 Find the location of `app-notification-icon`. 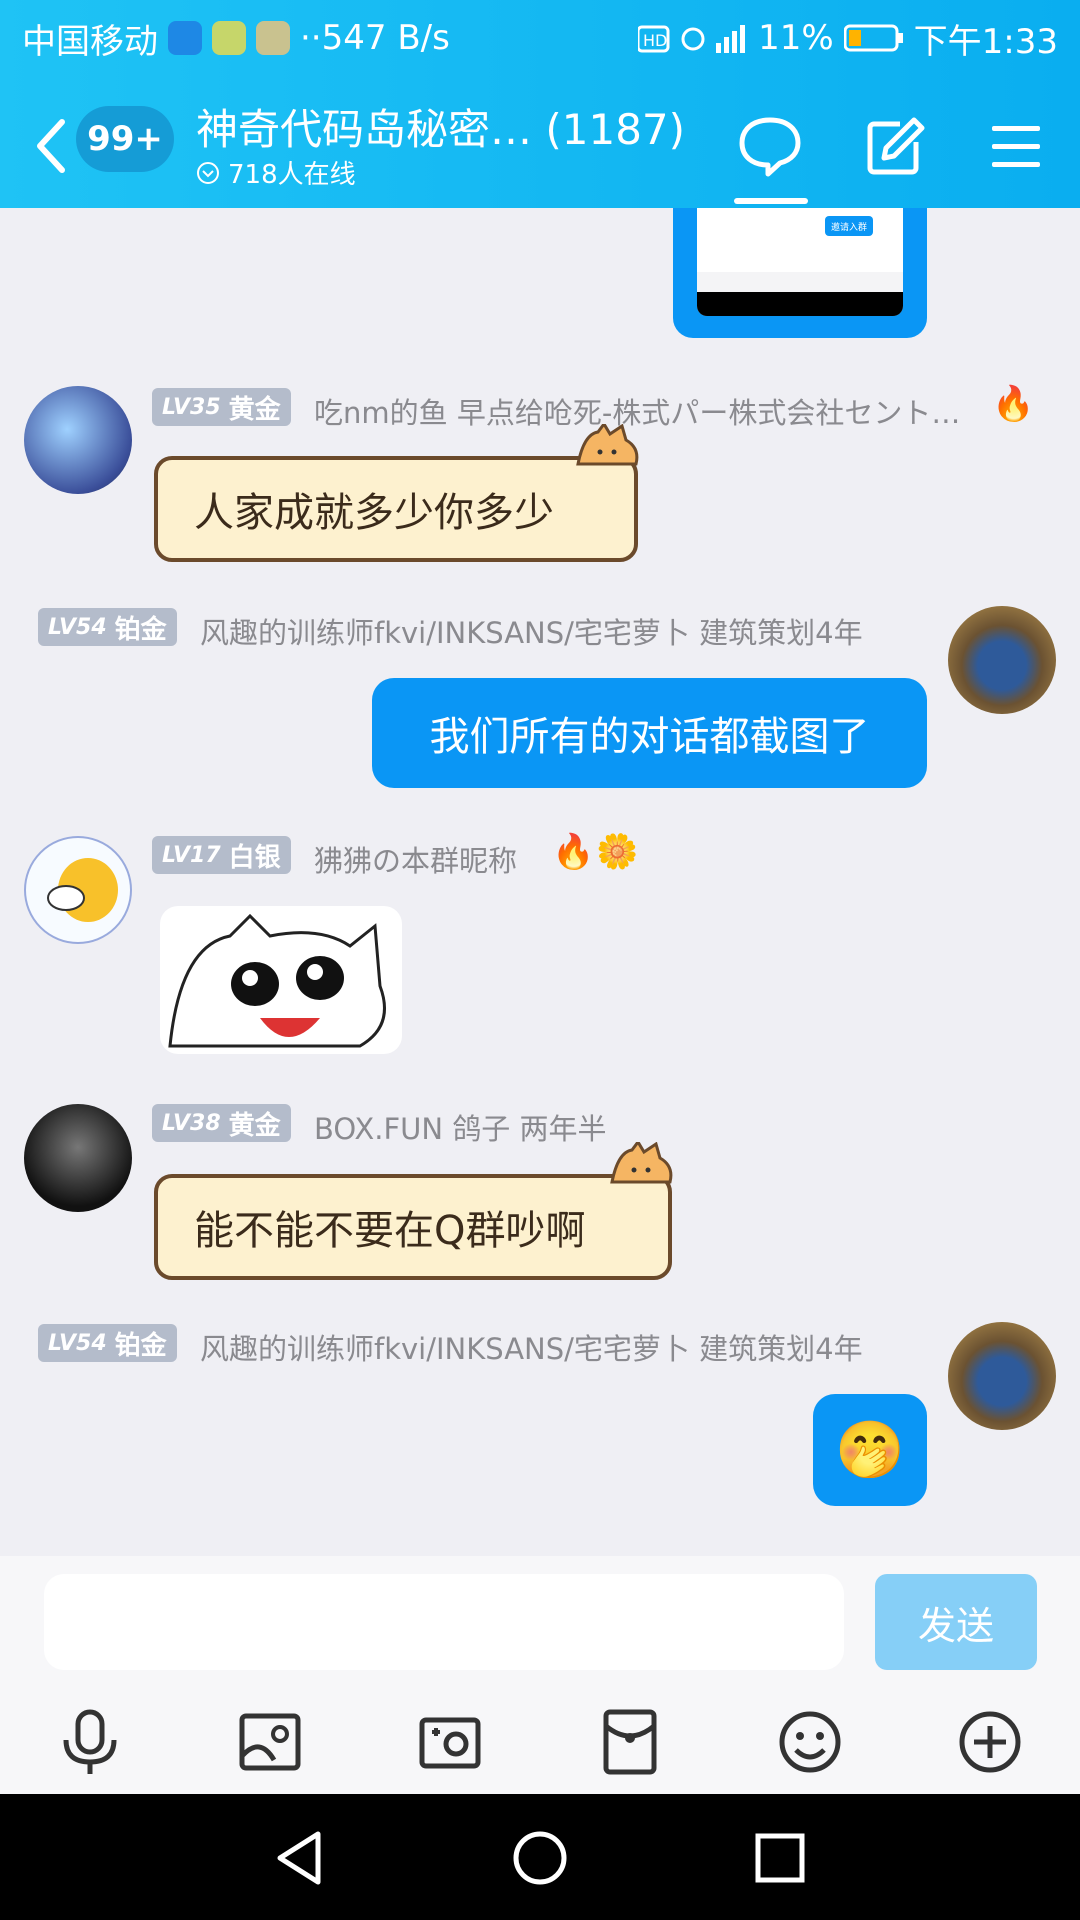

app-notification-icon is located at coordinates (185, 38).